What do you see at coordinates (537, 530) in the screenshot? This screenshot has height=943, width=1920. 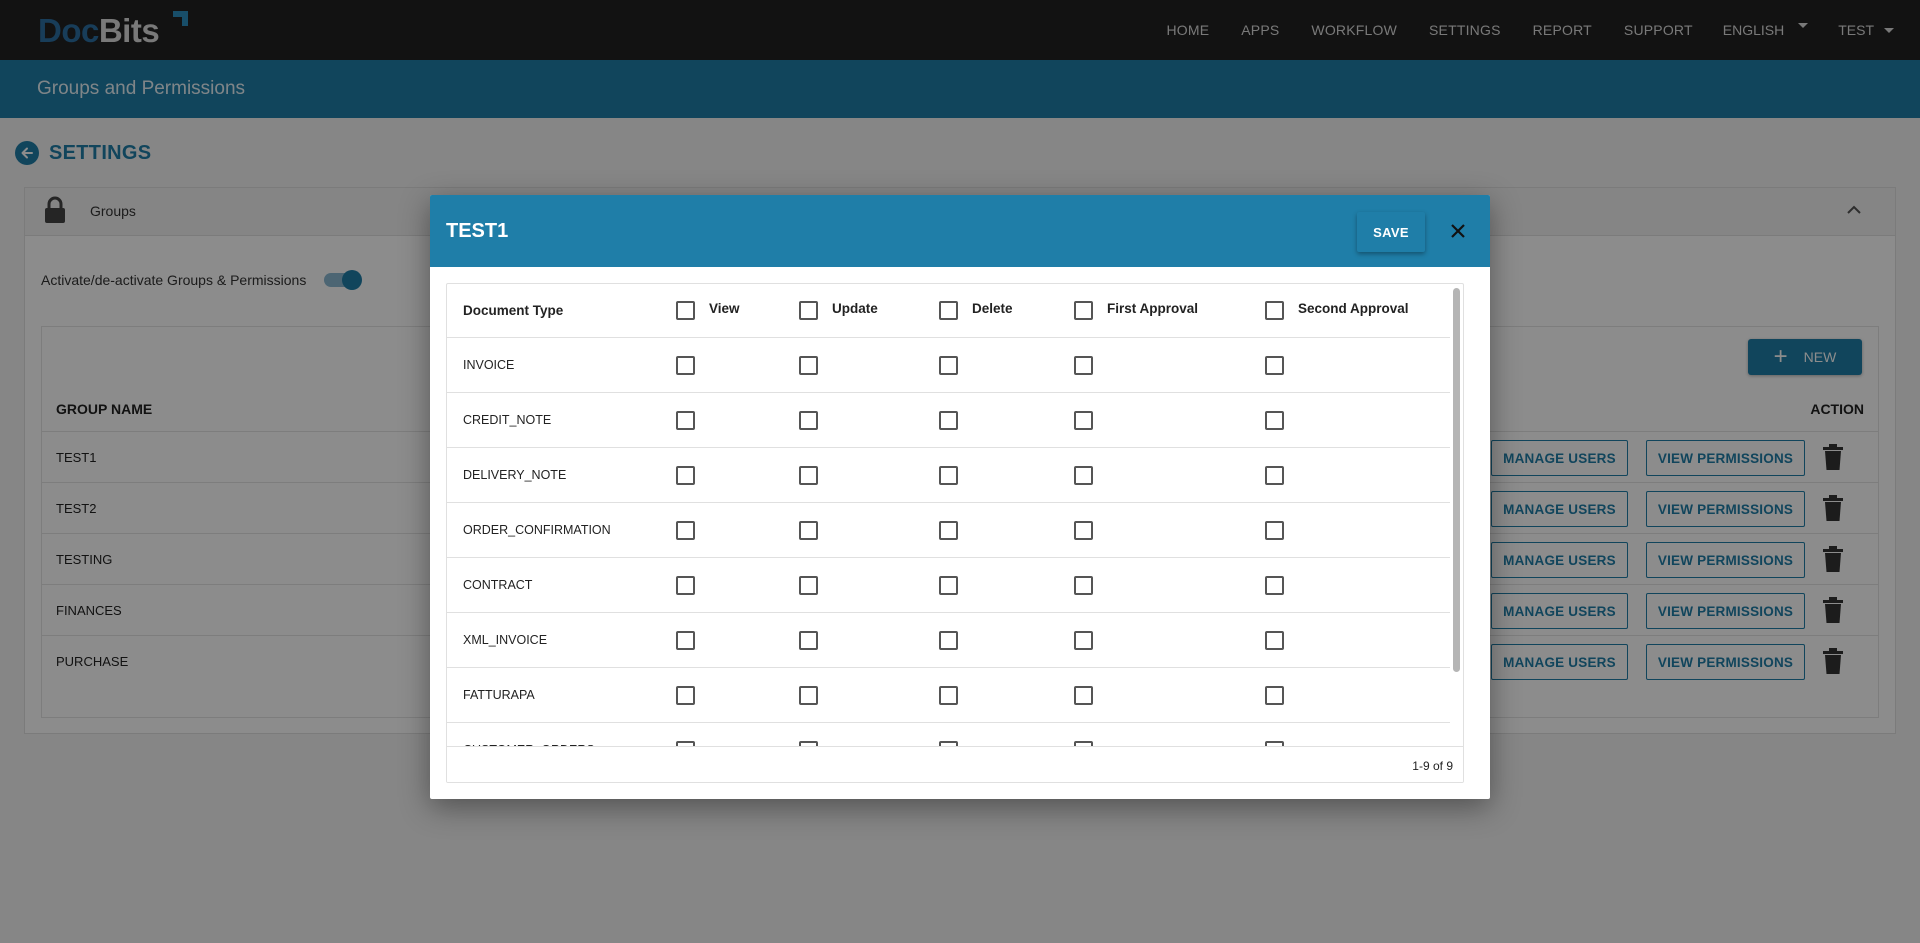 I see `document-type-name: ORDER_CONFIRMATION` at bounding box center [537, 530].